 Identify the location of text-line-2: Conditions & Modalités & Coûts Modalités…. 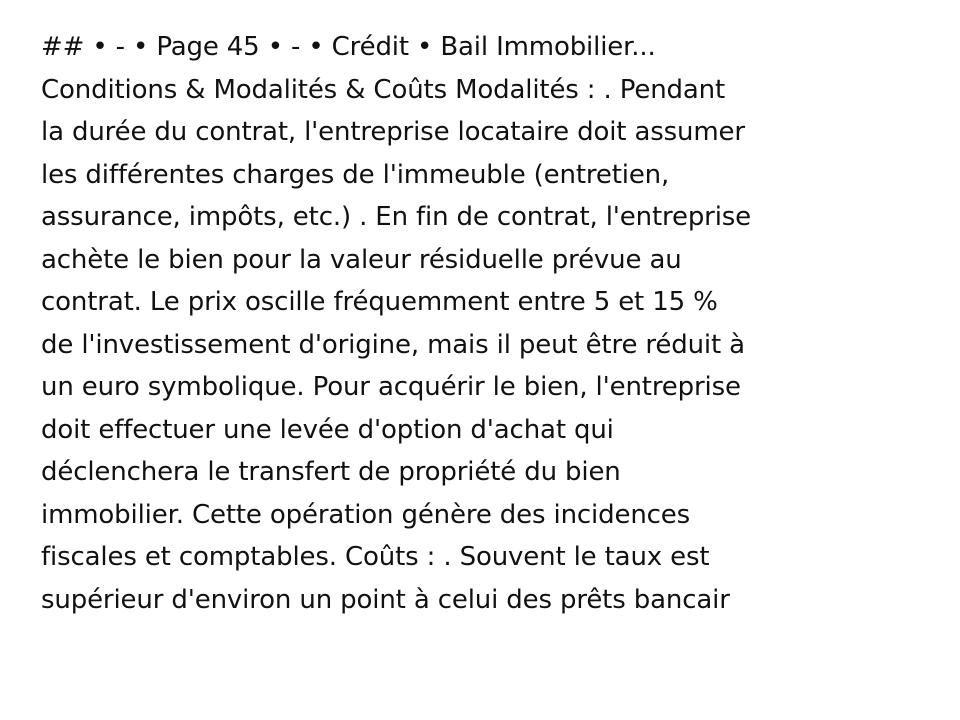
(383, 89).